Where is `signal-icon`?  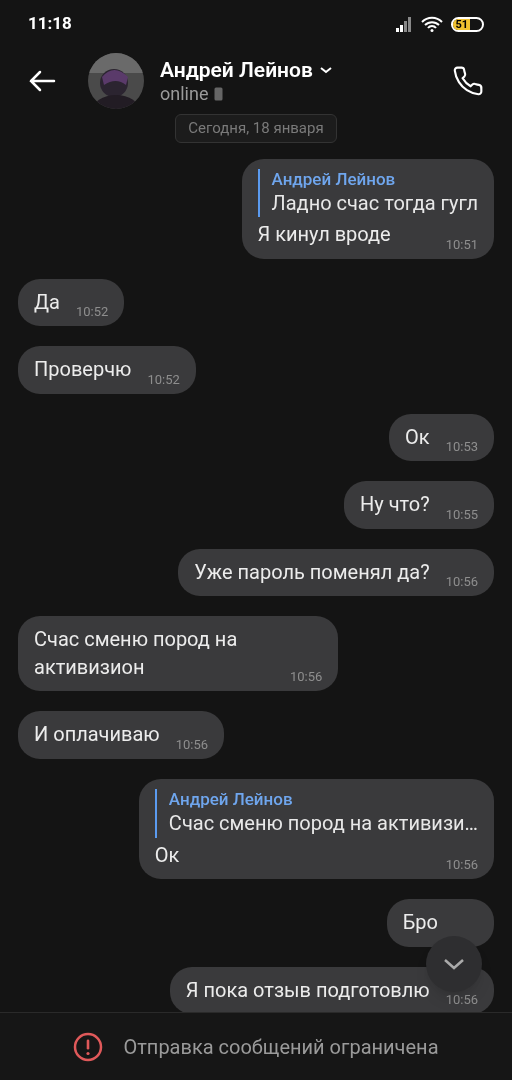 signal-icon is located at coordinates (404, 24).